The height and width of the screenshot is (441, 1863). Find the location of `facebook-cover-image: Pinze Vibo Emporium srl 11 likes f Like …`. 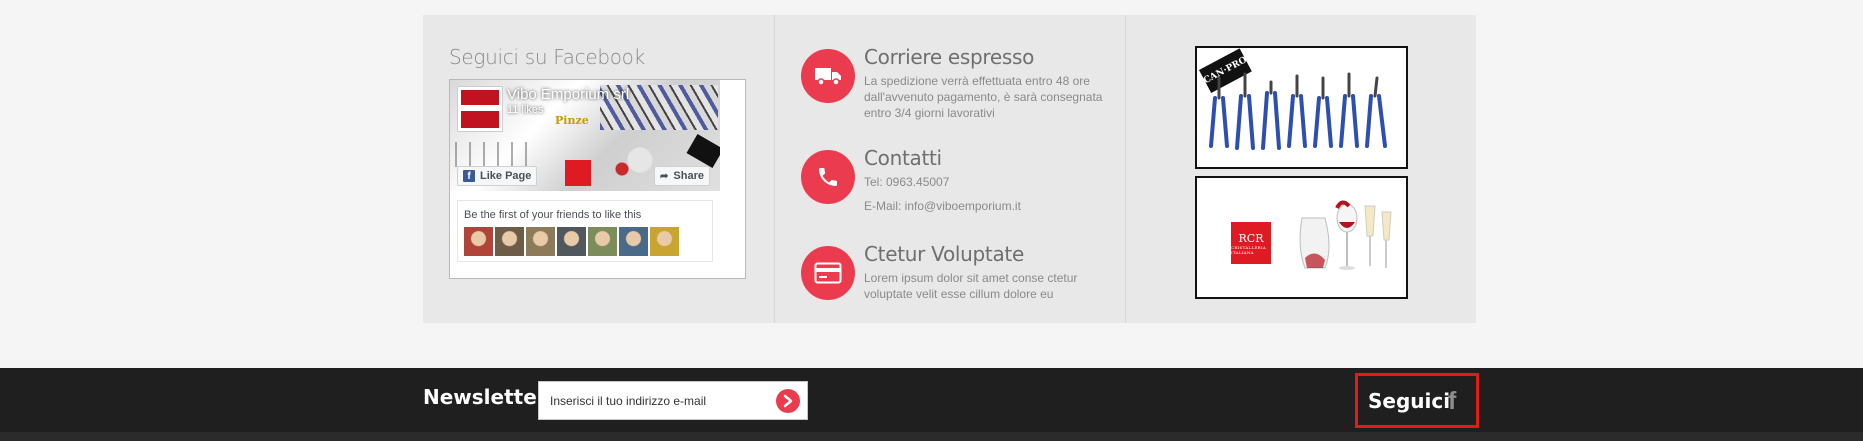

facebook-cover-image: Pinze Vibo Emporium srl 11 likes f Like … is located at coordinates (585, 135).